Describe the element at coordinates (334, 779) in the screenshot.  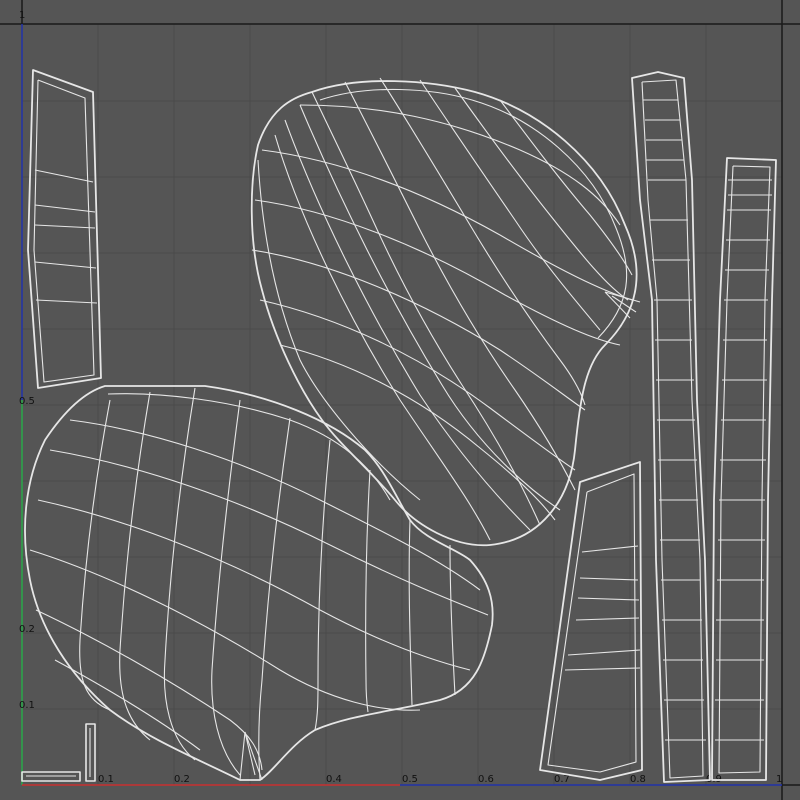
I see `u-tick-label: 0.4` at that location.